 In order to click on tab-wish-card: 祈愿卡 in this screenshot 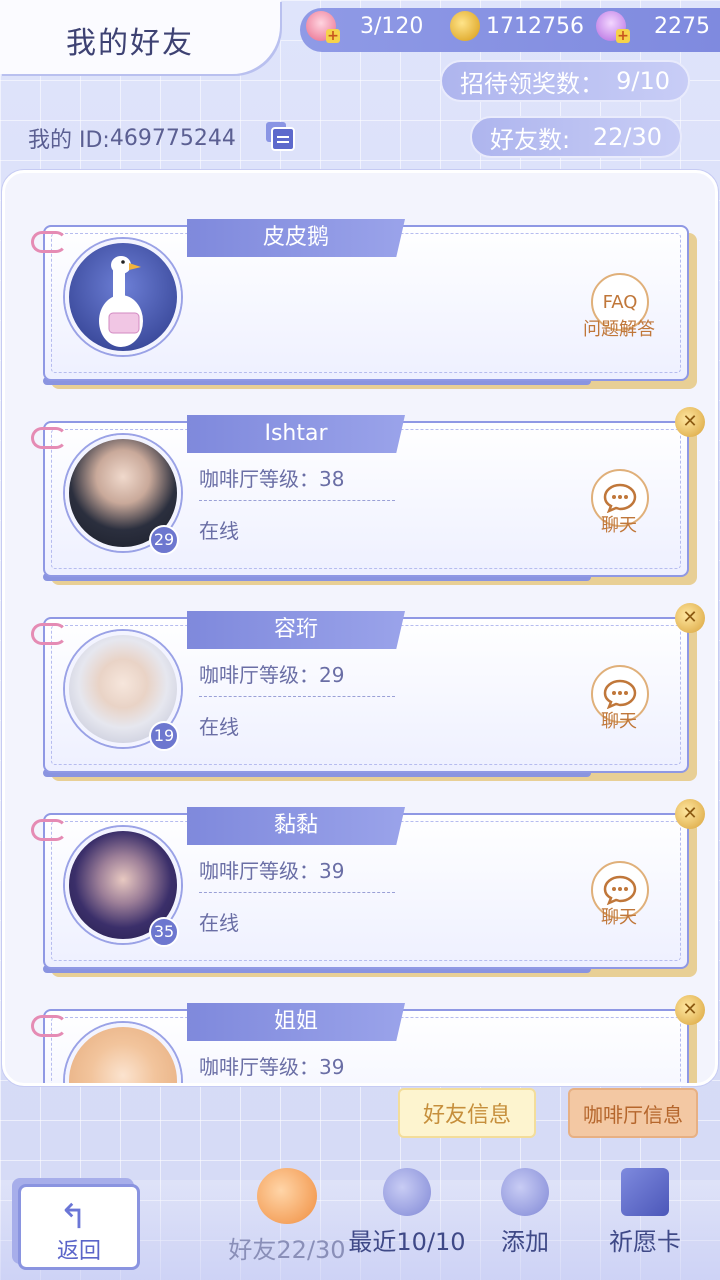, I will do `click(645, 1210)`.